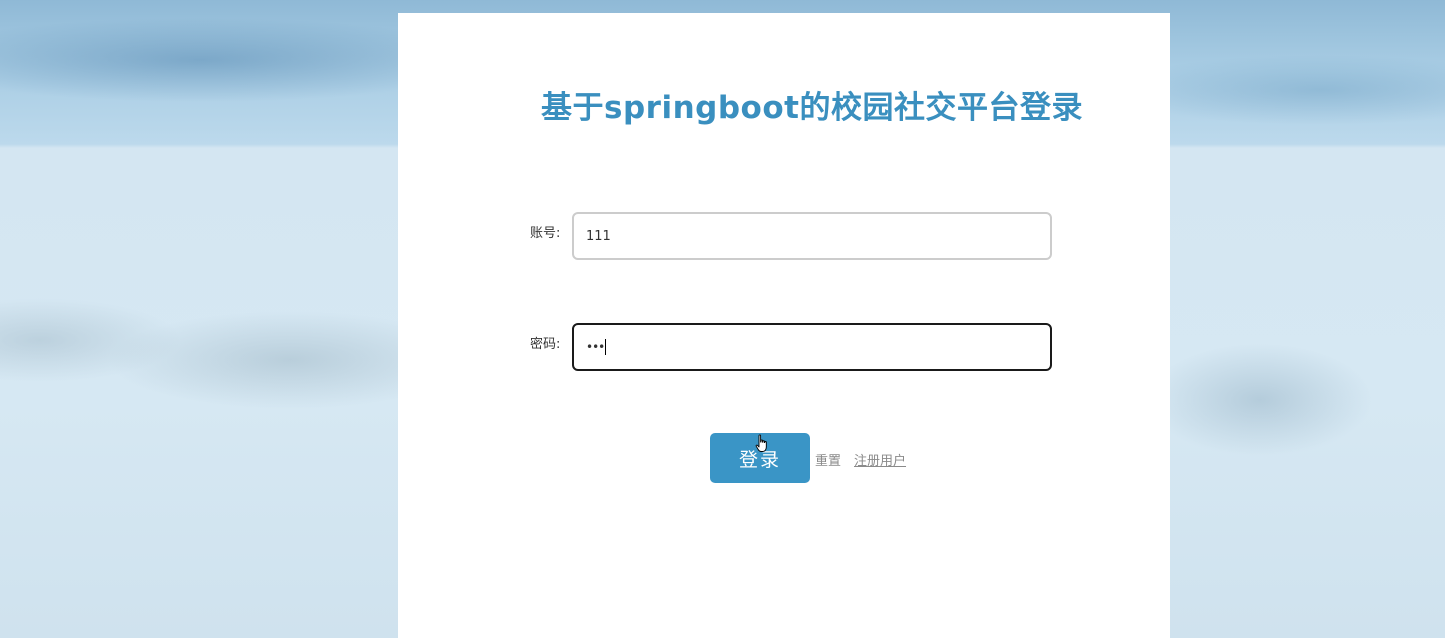 The height and width of the screenshot is (638, 1445). Describe the element at coordinates (812, 236) in the screenshot. I see `username-input: 111` at that location.